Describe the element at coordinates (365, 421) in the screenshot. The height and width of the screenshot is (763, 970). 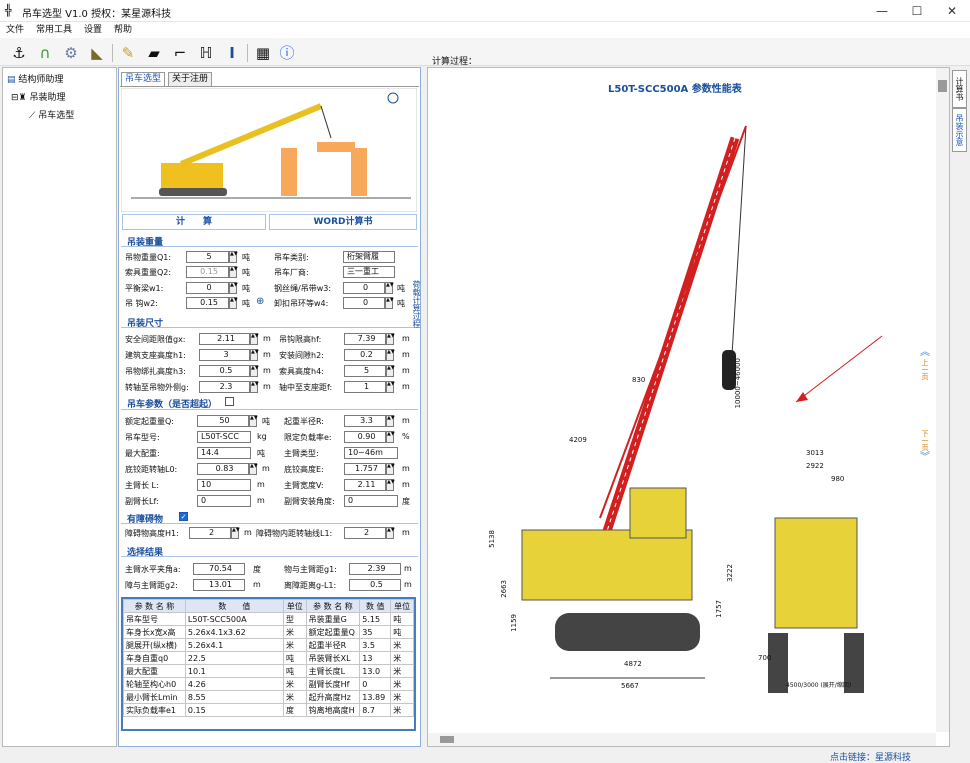
I see `radius-input: 3.3` at that location.